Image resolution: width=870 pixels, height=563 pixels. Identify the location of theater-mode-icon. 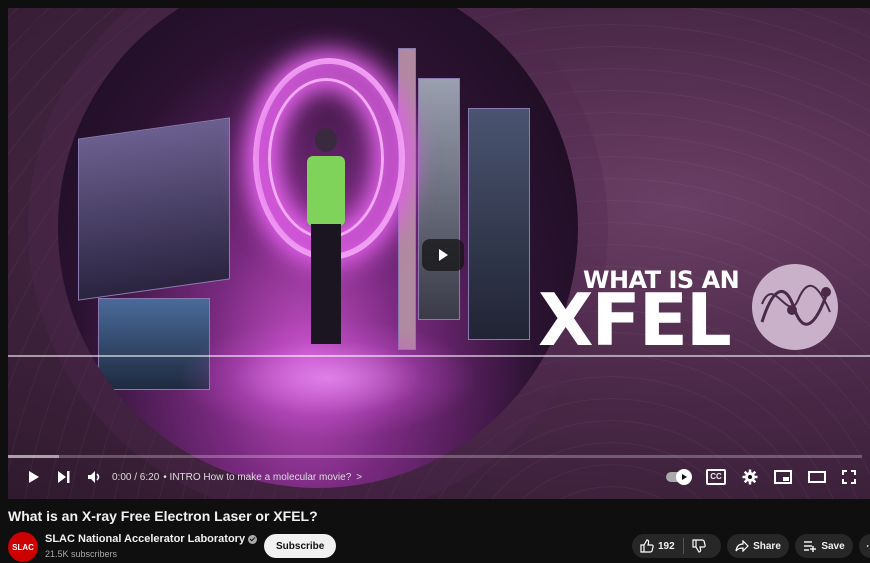
(817, 477).